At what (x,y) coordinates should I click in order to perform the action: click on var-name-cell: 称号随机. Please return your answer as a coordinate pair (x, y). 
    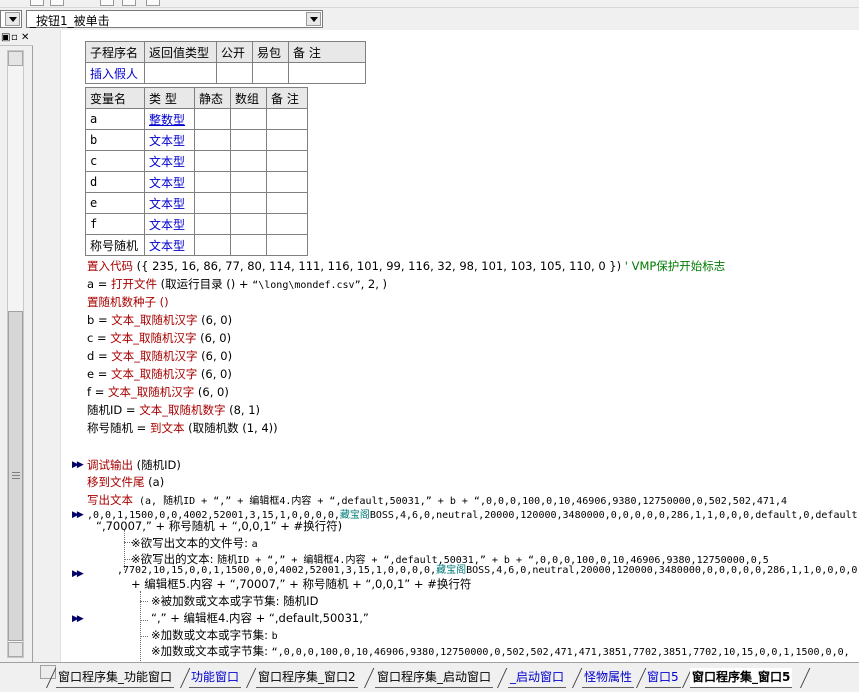
    Looking at the image, I should click on (115, 245).